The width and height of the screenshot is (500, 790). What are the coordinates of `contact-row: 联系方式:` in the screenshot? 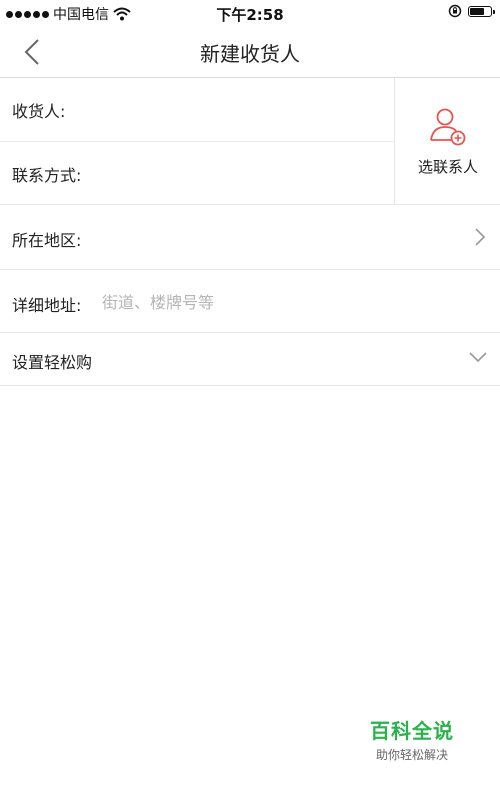 It's located at (197, 173).